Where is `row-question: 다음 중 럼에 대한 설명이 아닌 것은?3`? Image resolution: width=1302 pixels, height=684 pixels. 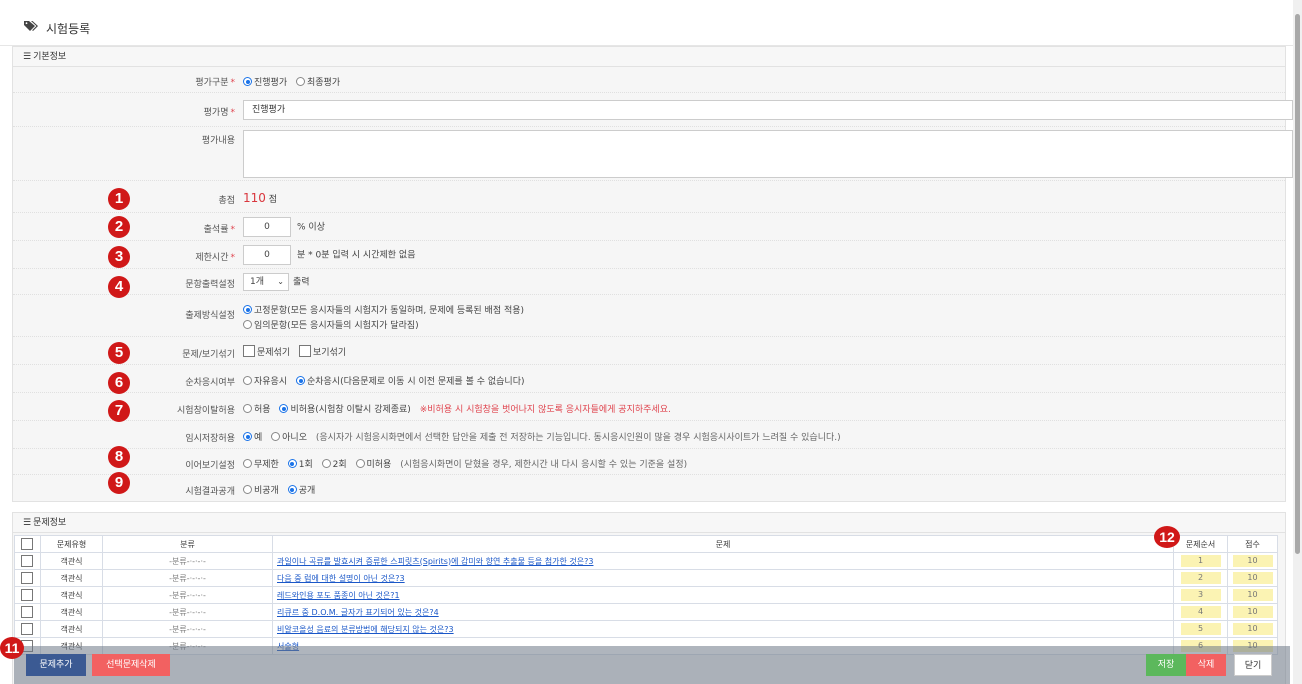 row-question: 다음 중 럼에 대한 설명이 아닌 것은?3 is located at coordinates (723, 578).